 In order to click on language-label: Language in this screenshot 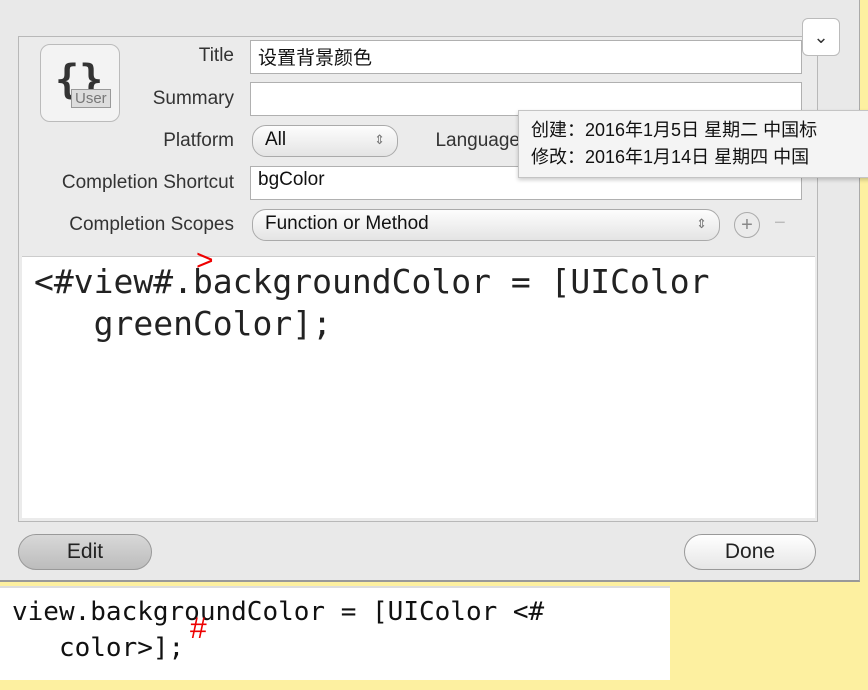, I will do `click(477, 140)`.